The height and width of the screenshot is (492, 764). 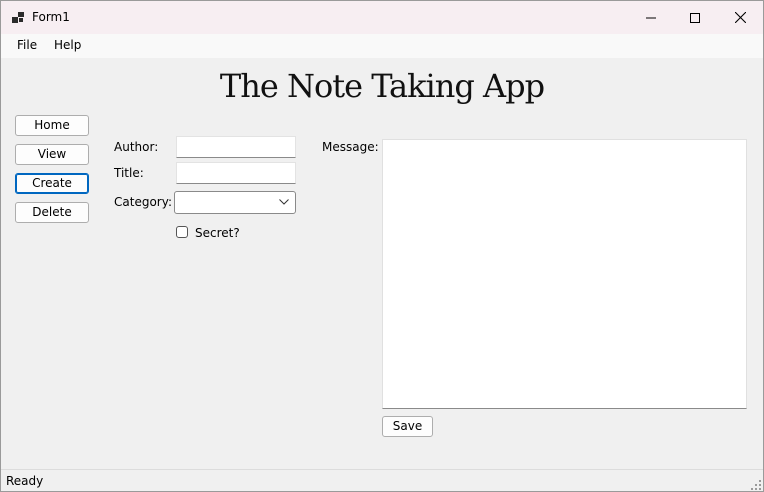 I want to click on app-title: The Note Taking App, so click(x=382, y=86).